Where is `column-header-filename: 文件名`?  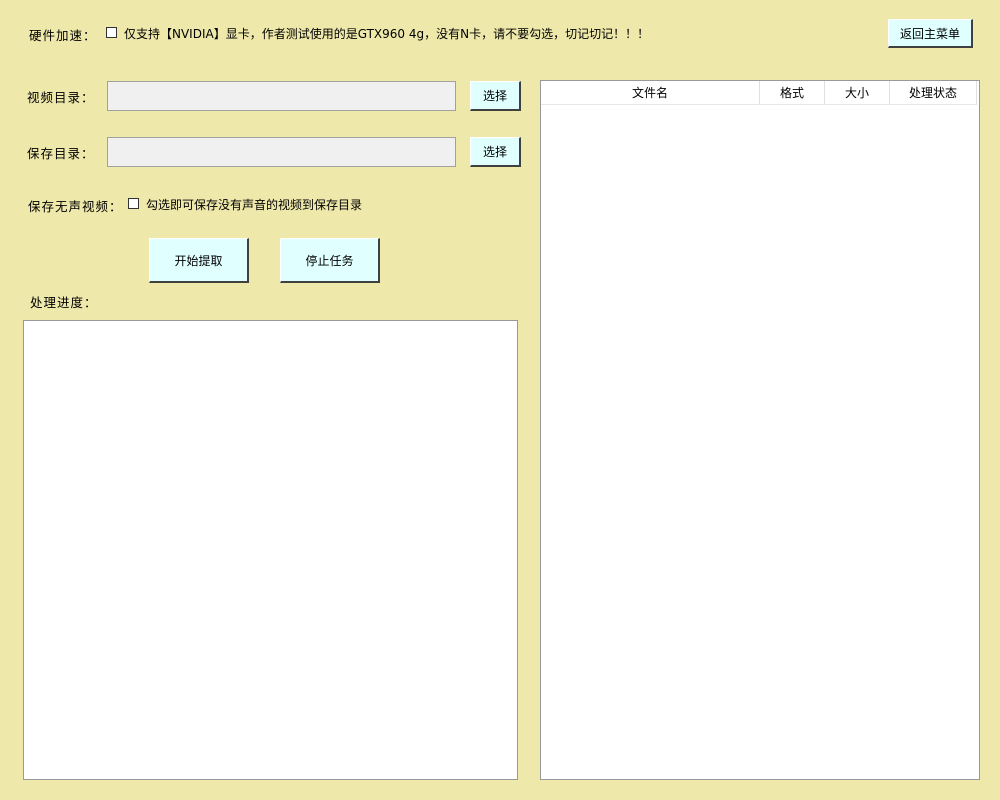 column-header-filename: 文件名 is located at coordinates (650, 93).